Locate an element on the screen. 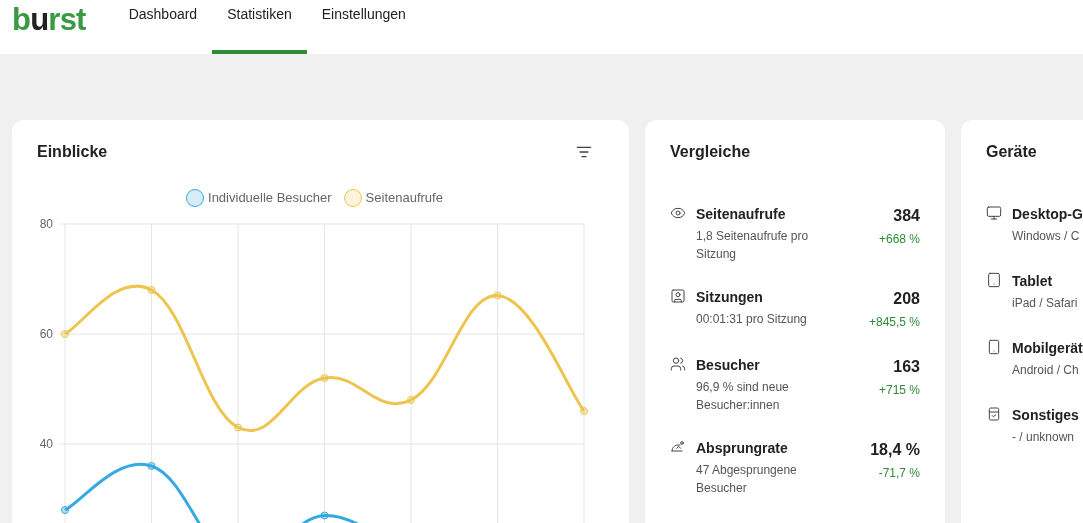 Image resolution: width=1083 pixels, height=523 pixels. eye-icon is located at coordinates (678, 213).